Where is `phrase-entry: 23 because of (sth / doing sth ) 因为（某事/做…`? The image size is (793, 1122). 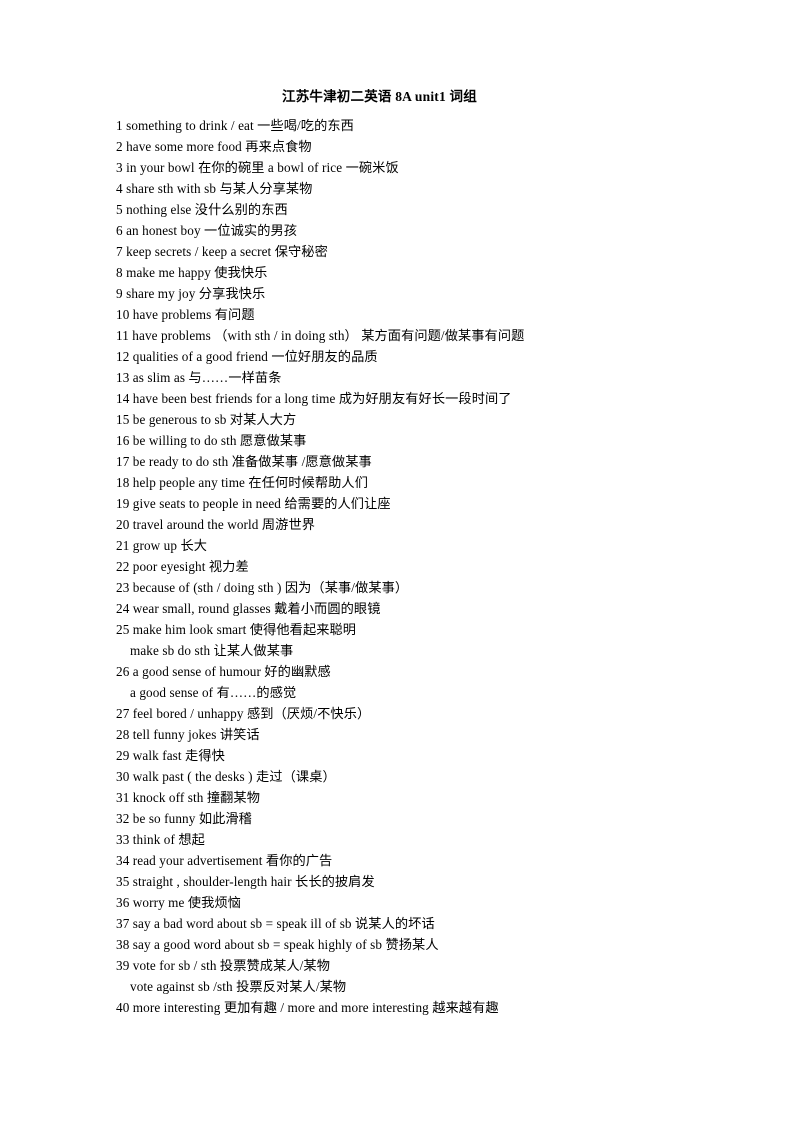
phrase-entry: 23 because of (sth / doing sth ) 因为（某事/做… is located at coordinates (262, 587).